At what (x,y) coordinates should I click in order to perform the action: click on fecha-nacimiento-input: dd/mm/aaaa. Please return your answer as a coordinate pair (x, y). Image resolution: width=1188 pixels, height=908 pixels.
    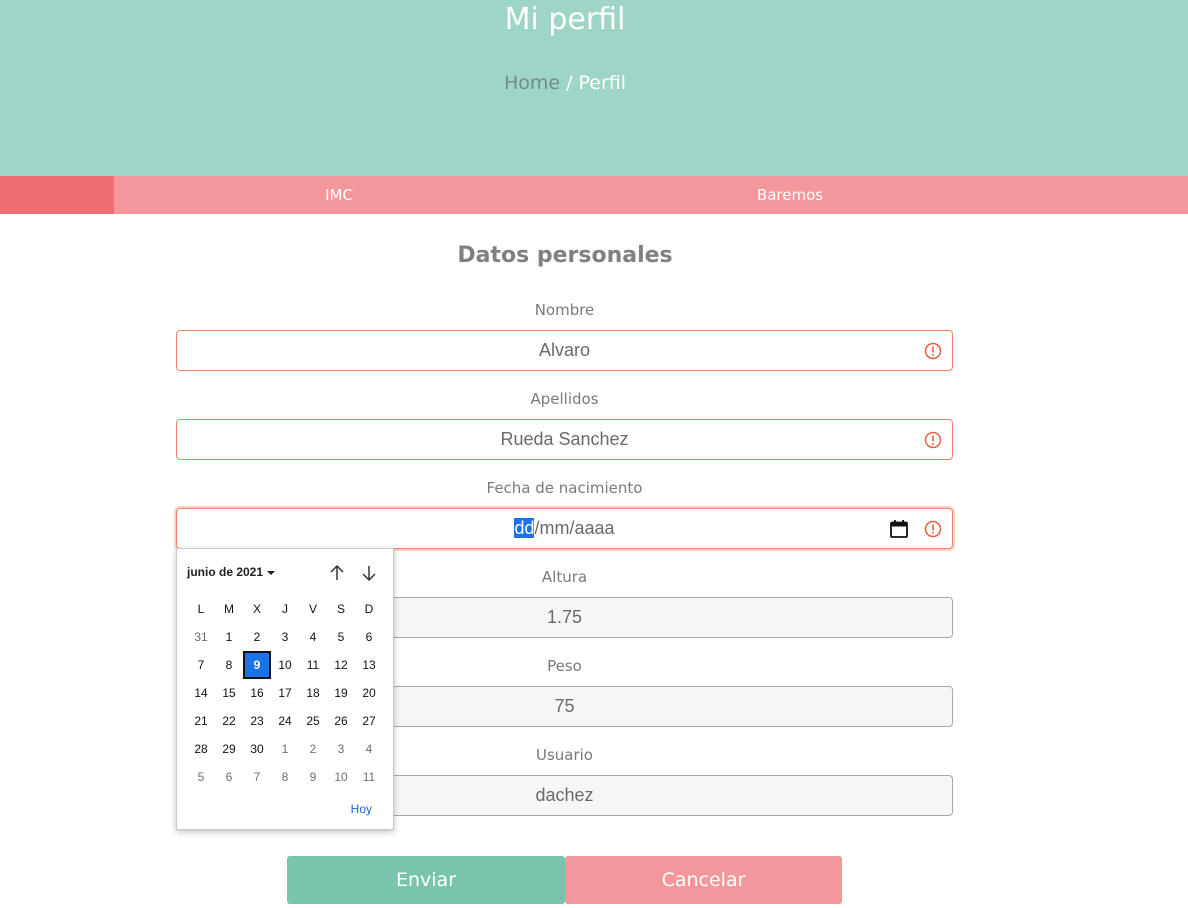
    Looking at the image, I should click on (564, 528).